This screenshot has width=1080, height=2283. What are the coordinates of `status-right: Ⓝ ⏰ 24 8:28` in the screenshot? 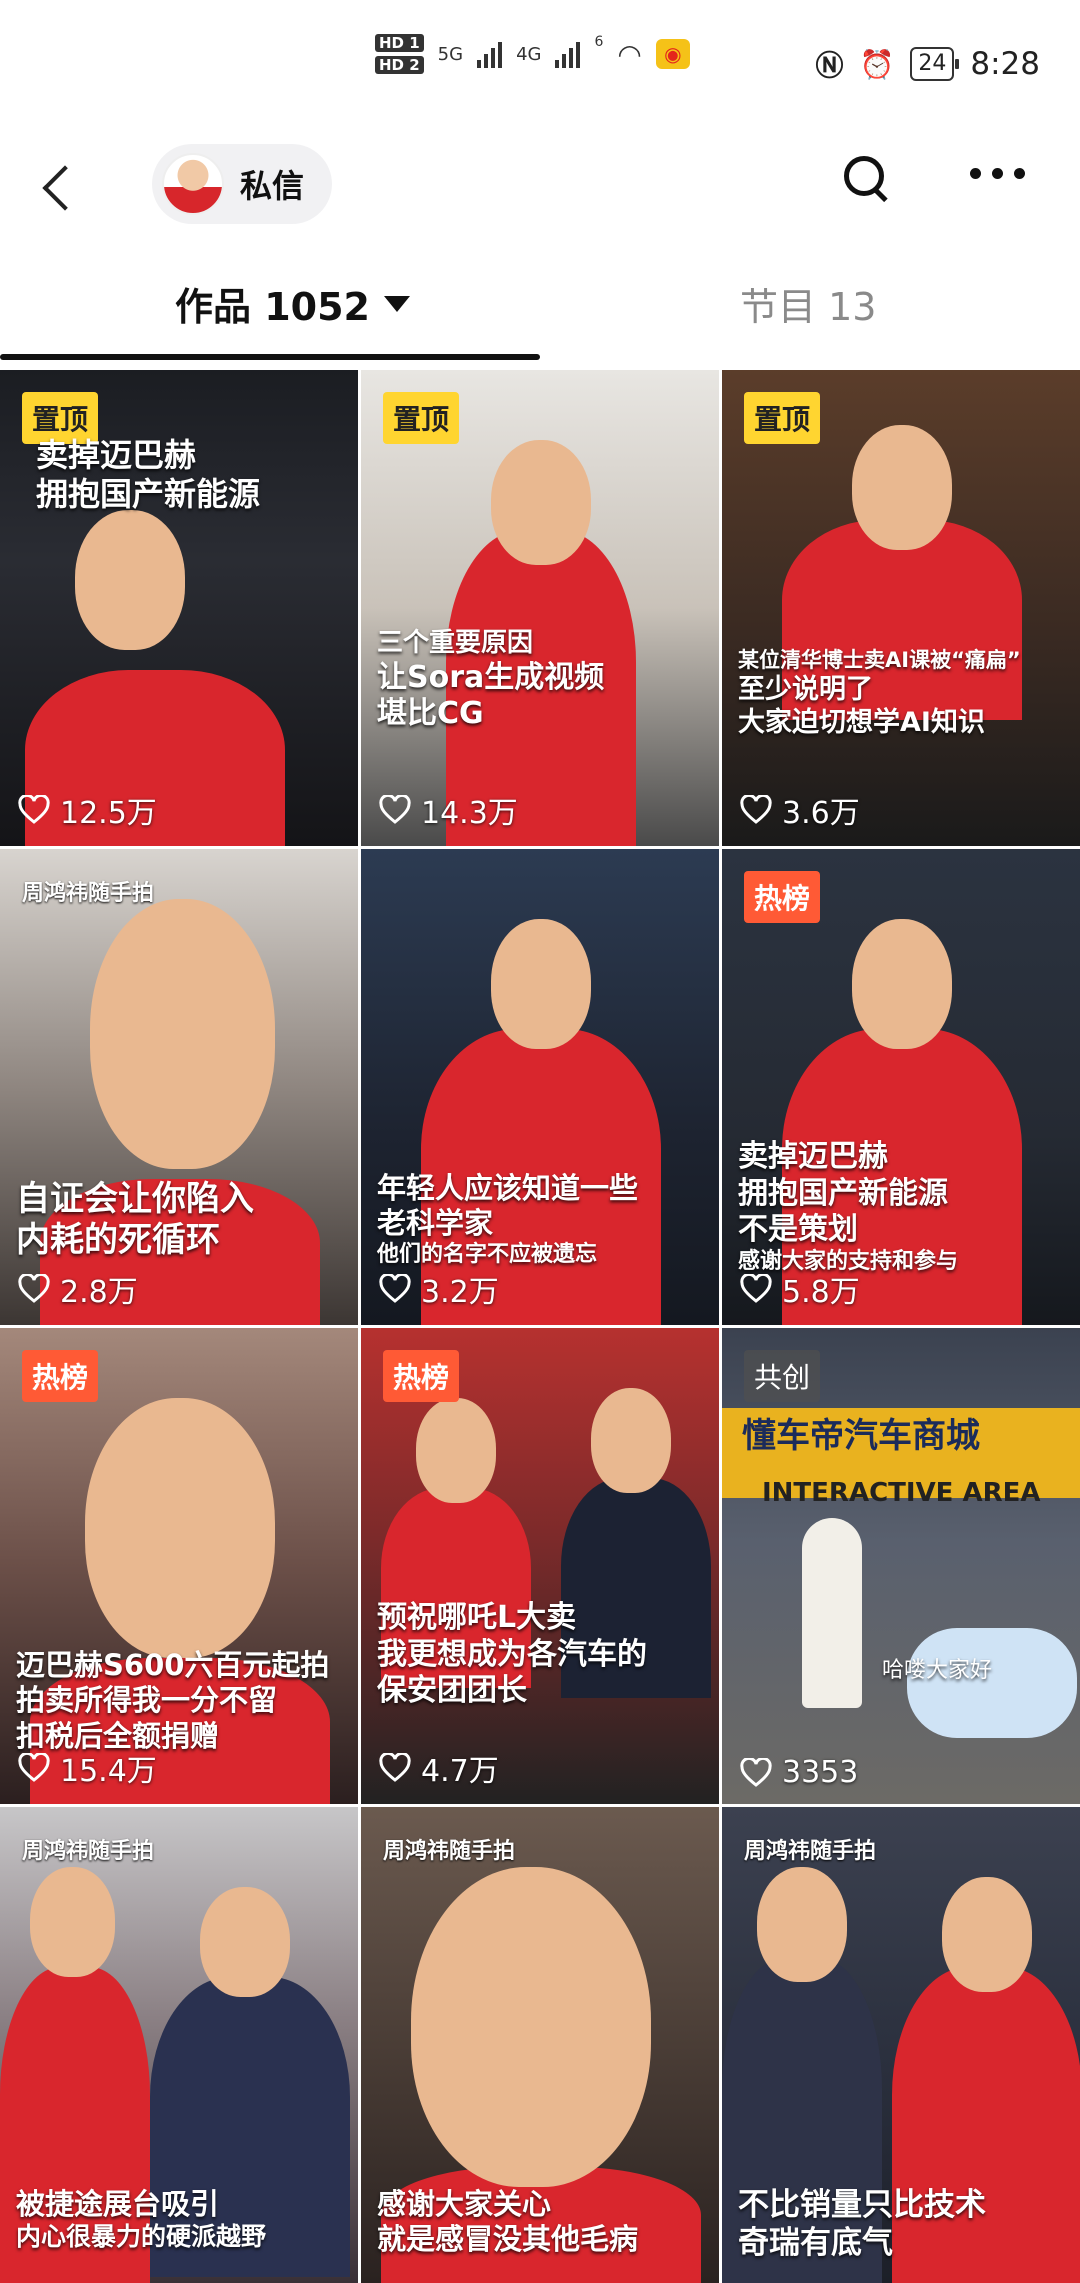 It's located at (927, 64).